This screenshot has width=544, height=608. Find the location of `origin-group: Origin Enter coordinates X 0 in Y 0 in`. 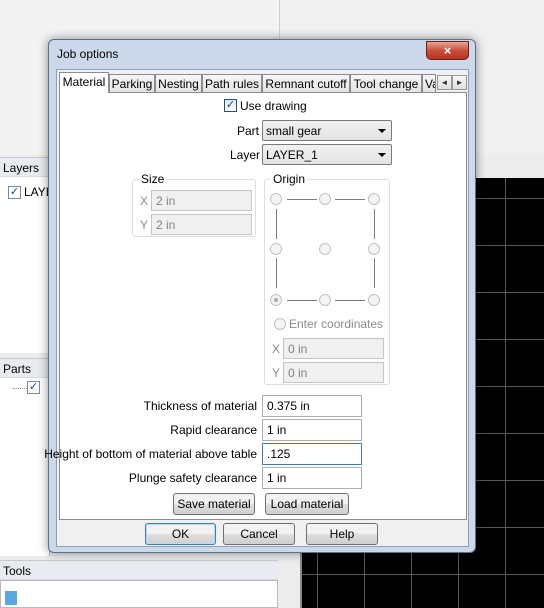

origin-group: Origin Enter coordinates X 0 in Y 0 in is located at coordinates (327, 278).